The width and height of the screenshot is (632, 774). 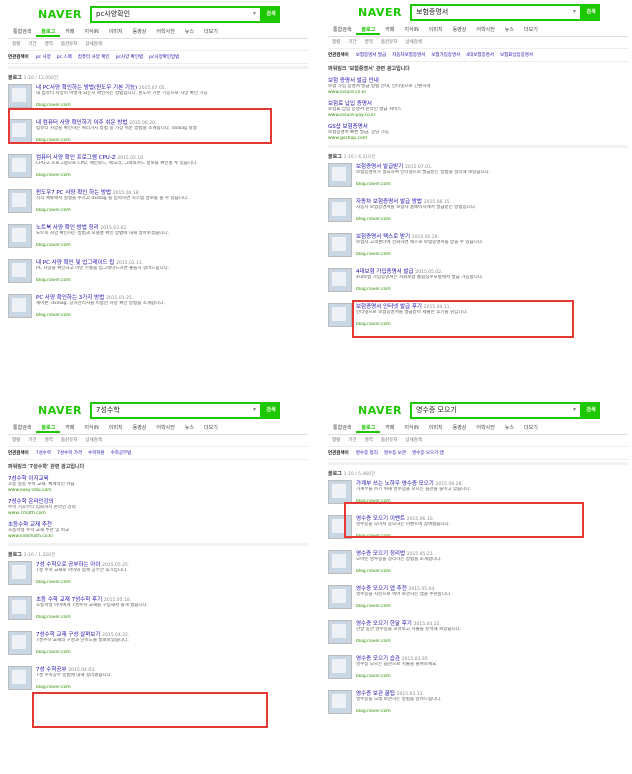 I want to click on related-item: pc 스펙, so click(x=64, y=55).